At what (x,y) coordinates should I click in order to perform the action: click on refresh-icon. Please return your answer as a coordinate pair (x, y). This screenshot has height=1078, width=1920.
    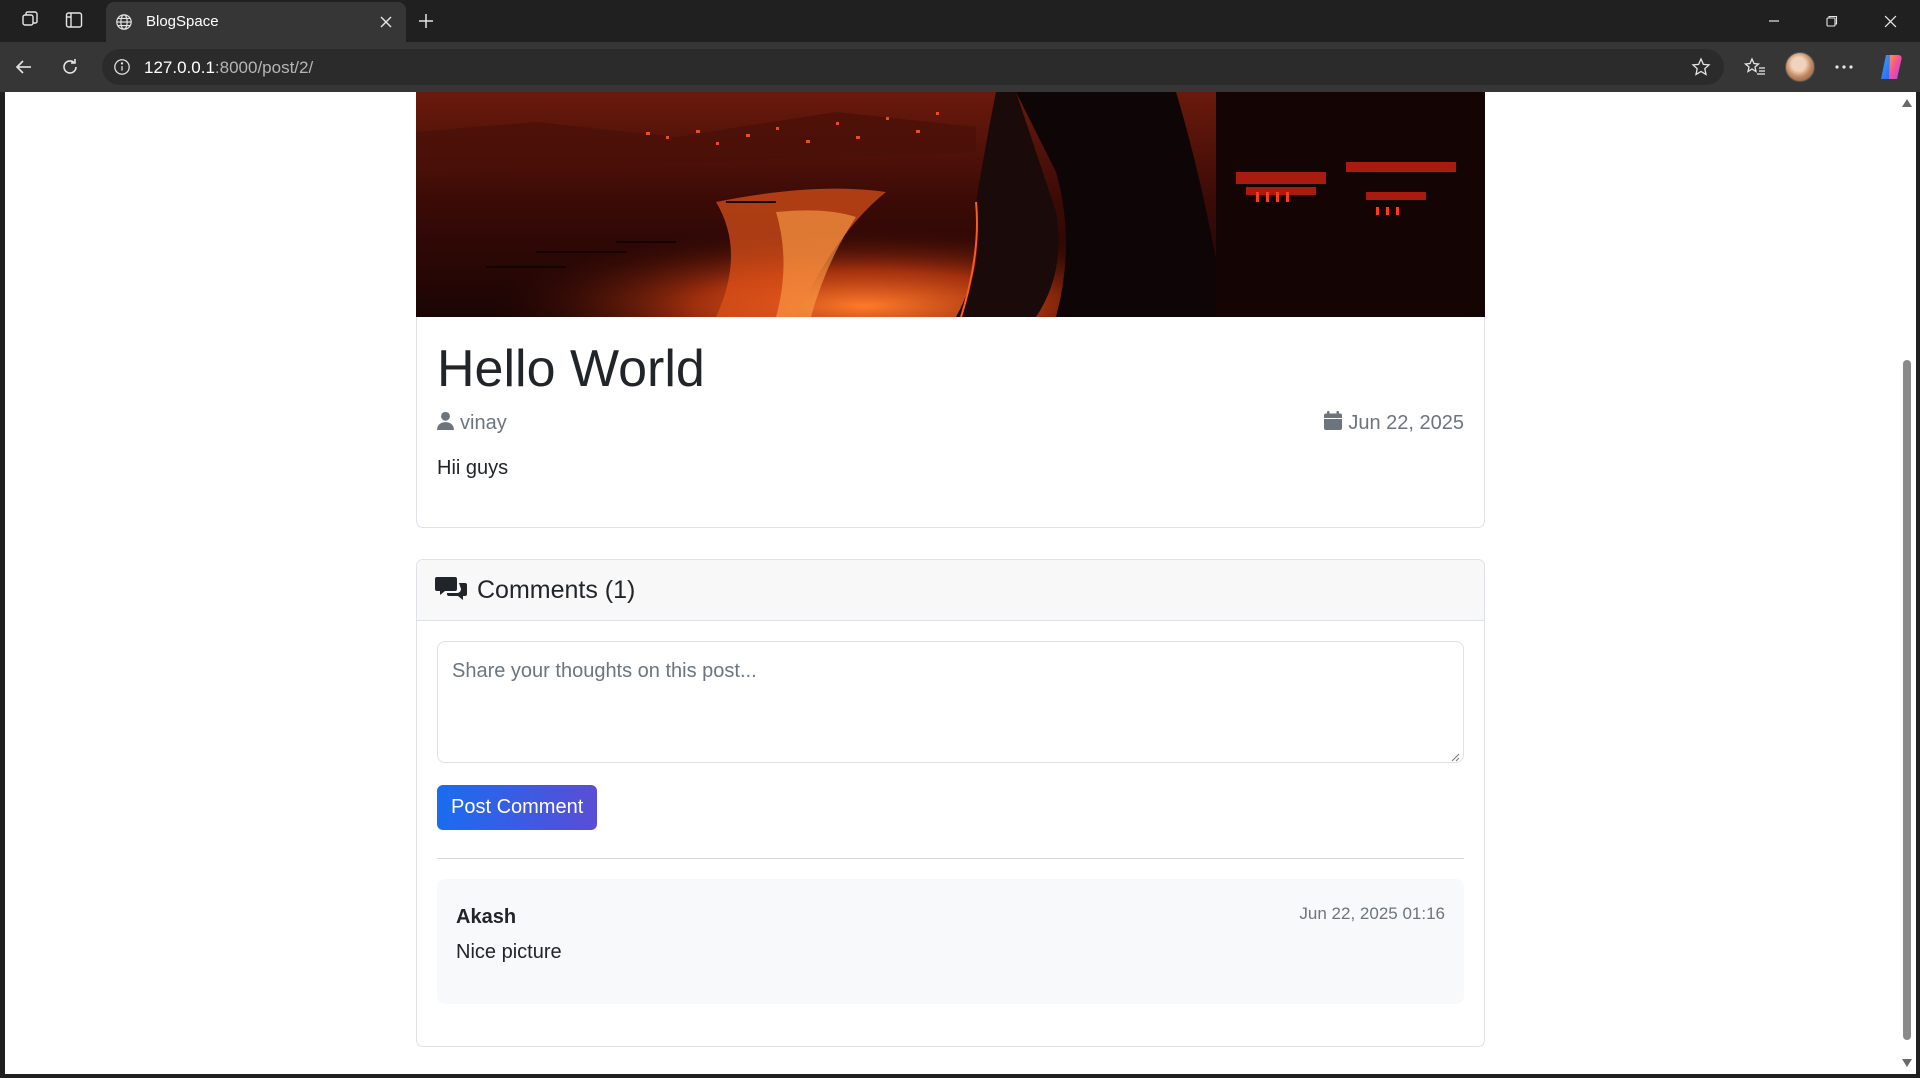
    Looking at the image, I should click on (70, 67).